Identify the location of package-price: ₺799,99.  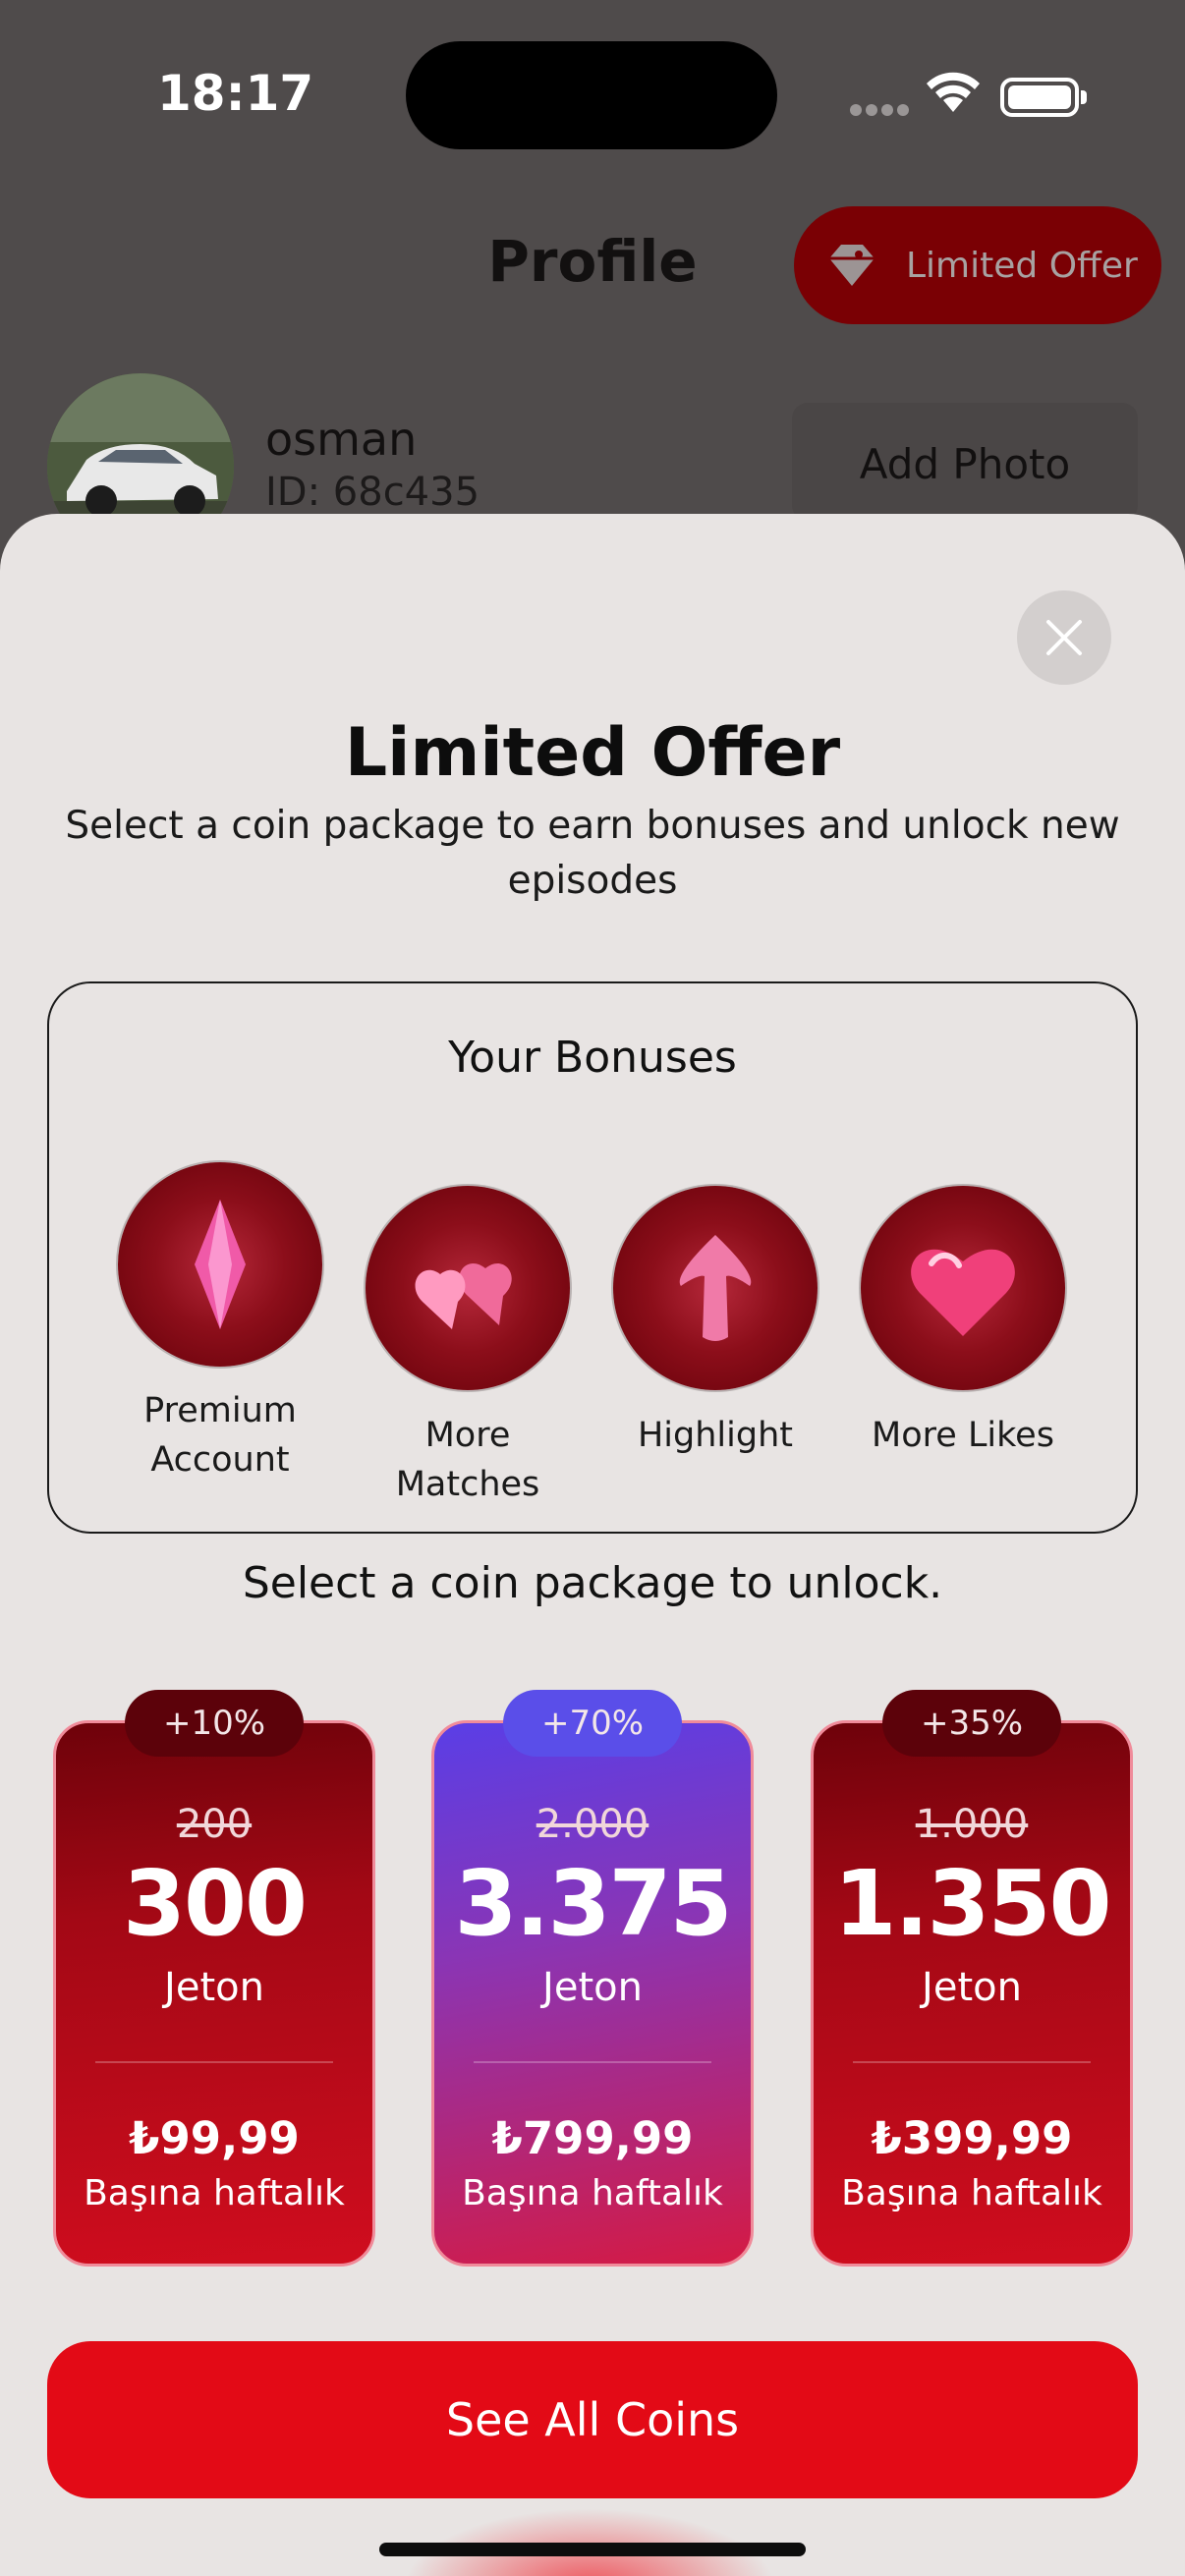
(592, 2138).